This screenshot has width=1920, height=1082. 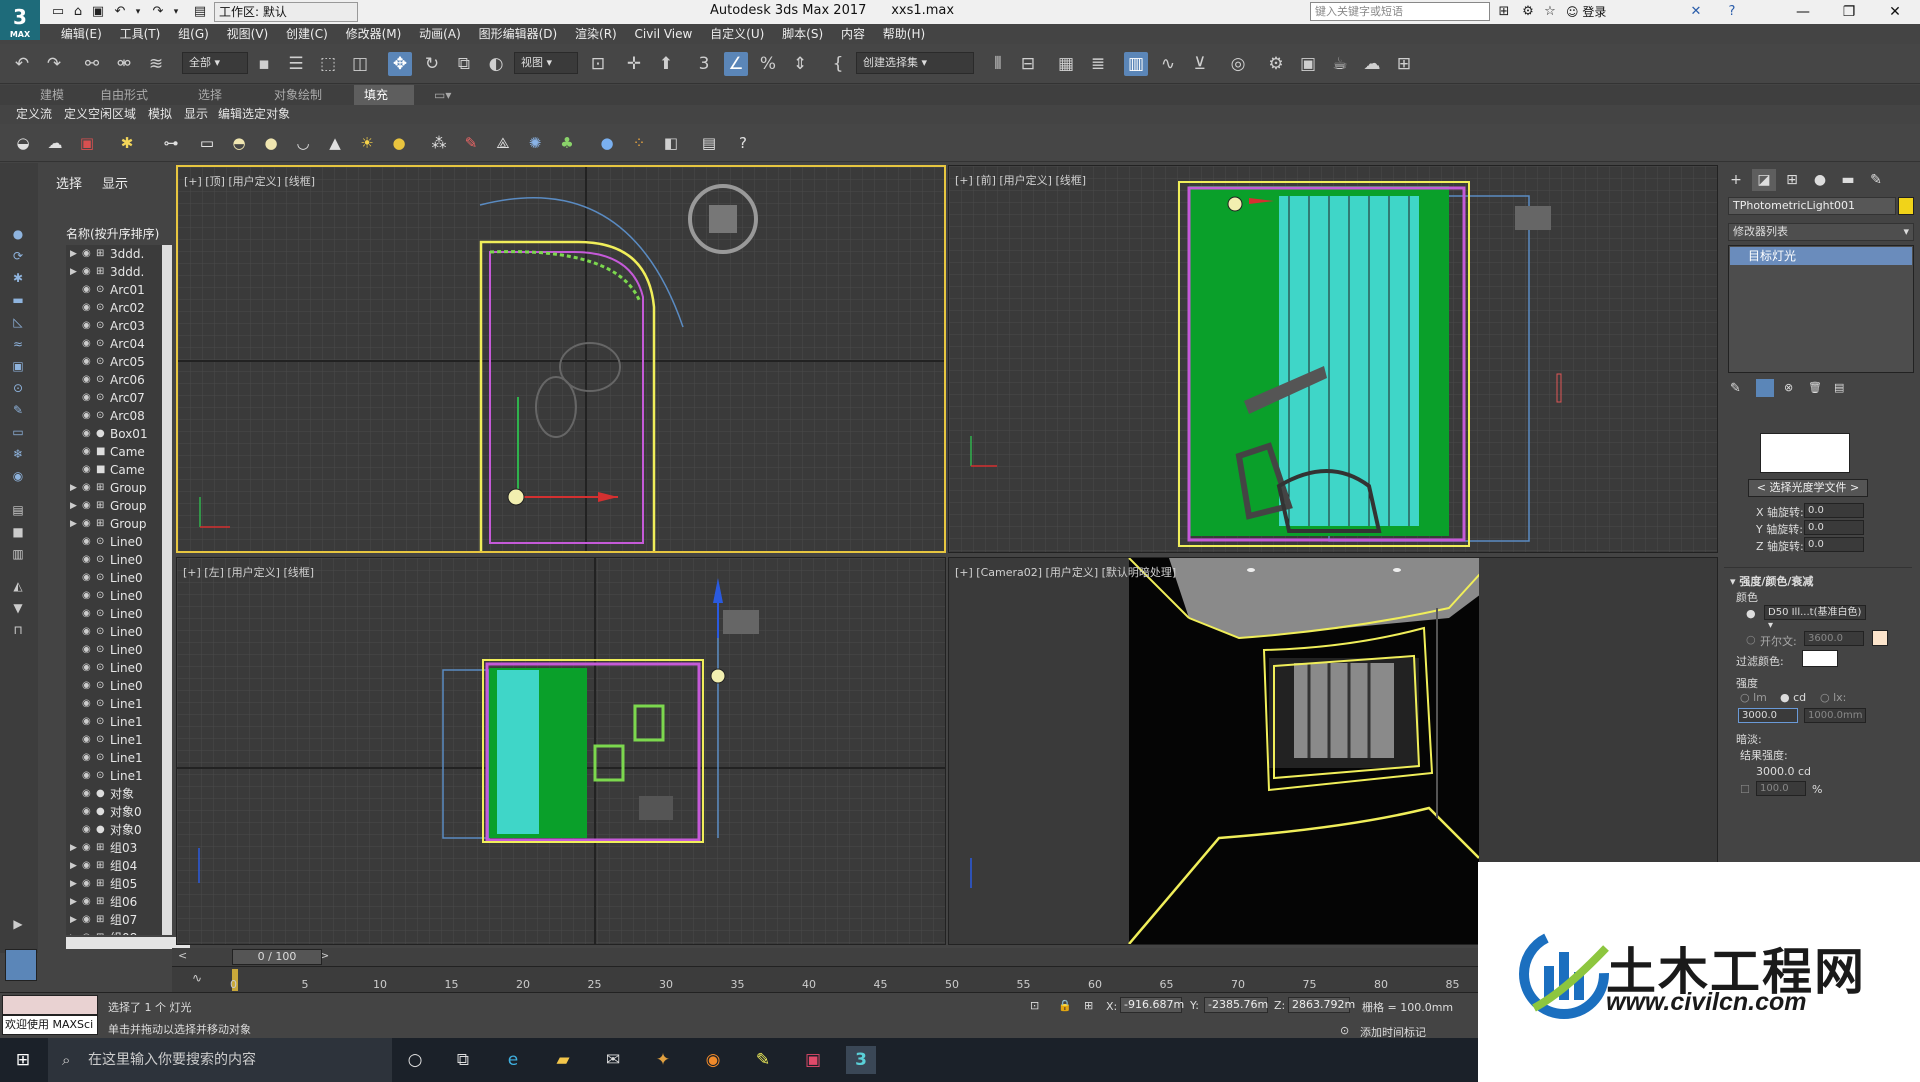 I want to click on layer-explorer-icon: ≣, so click(x=1098, y=64).